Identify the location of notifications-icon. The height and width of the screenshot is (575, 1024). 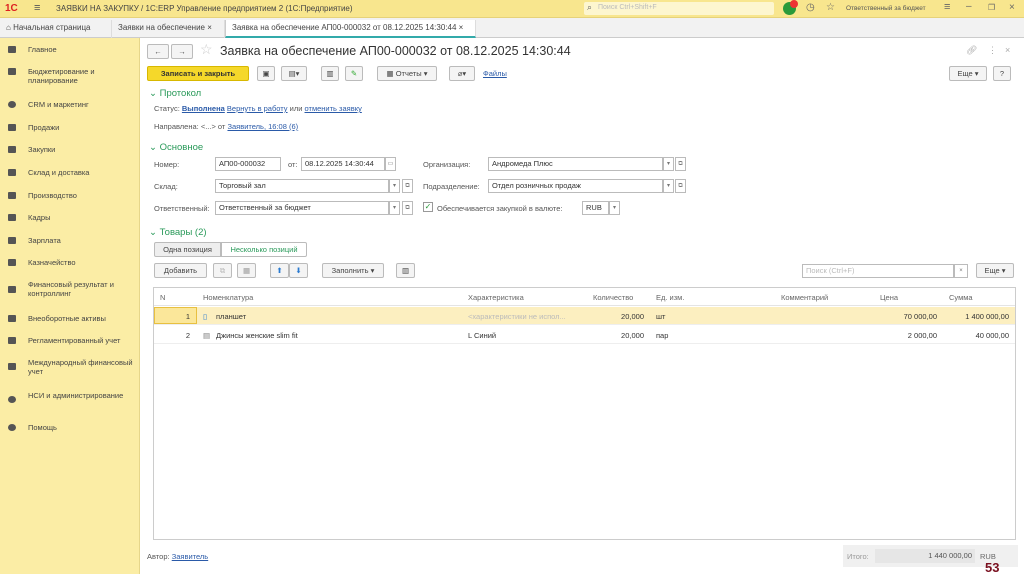
(790, 7).